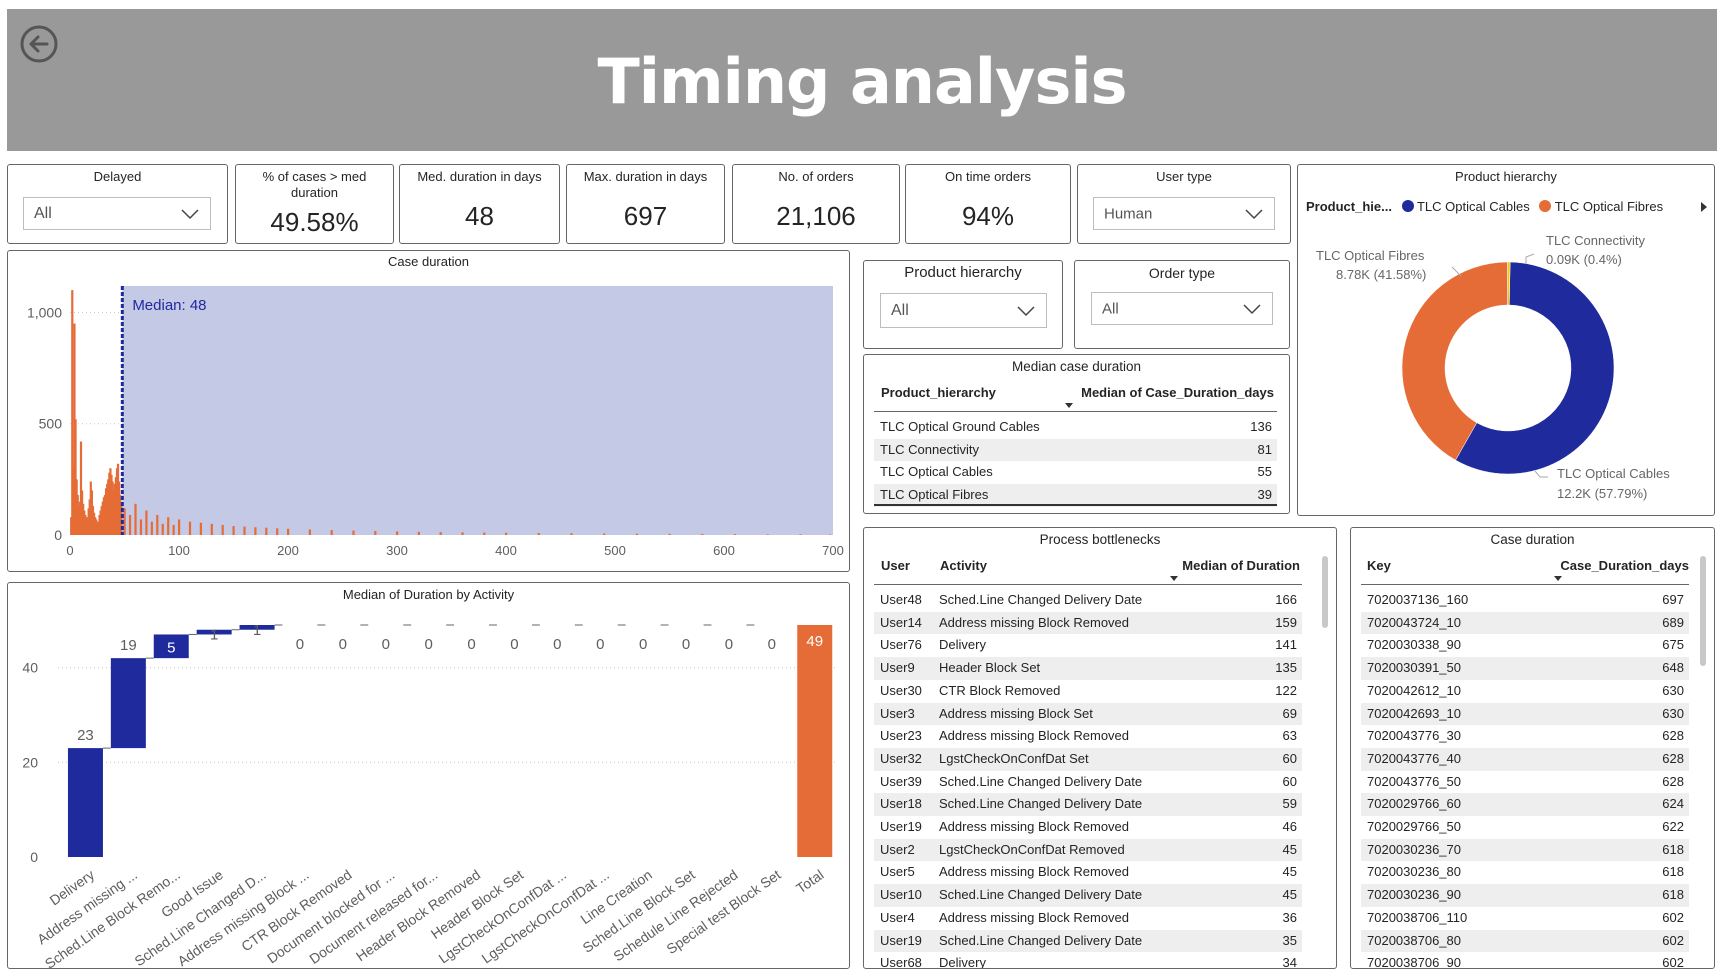  What do you see at coordinates (1088, 714) in the screenshot?
I see `table-row: User3 Address missing Block Set 69` at bounding box center [1088, 714].